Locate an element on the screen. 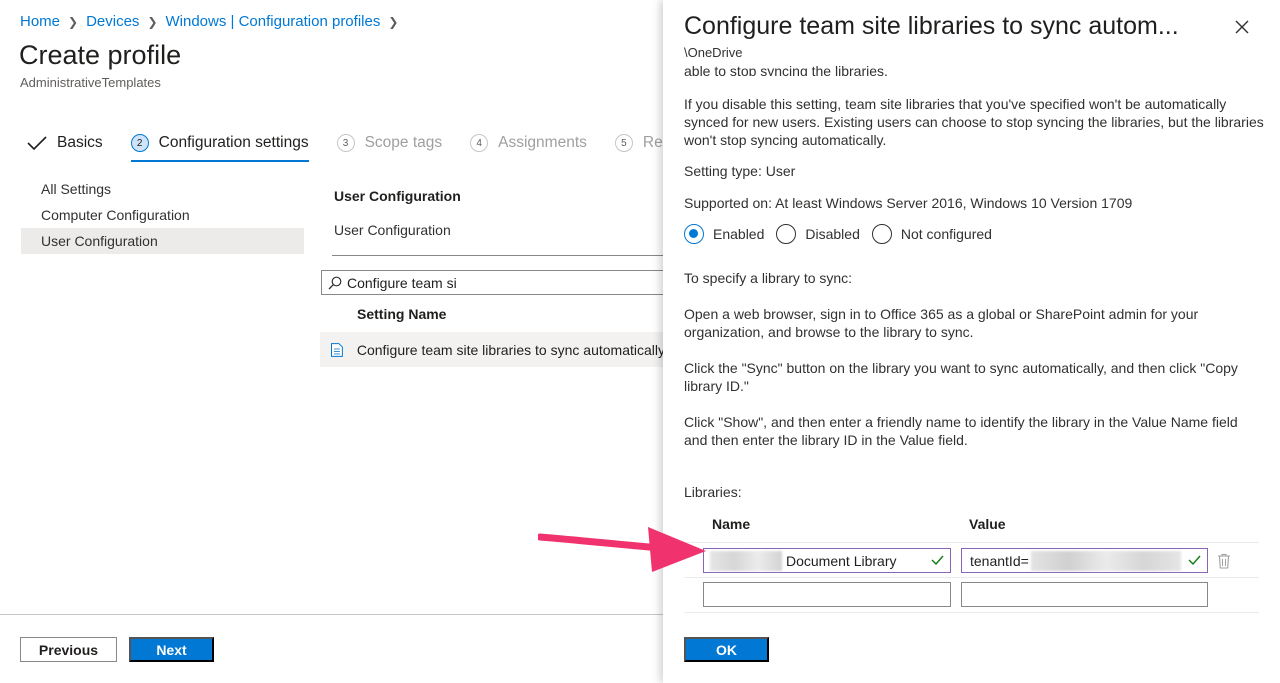 This screenshot has height=683, width=1280. section-heading: User Configuration is located at coordinates (397, 196).